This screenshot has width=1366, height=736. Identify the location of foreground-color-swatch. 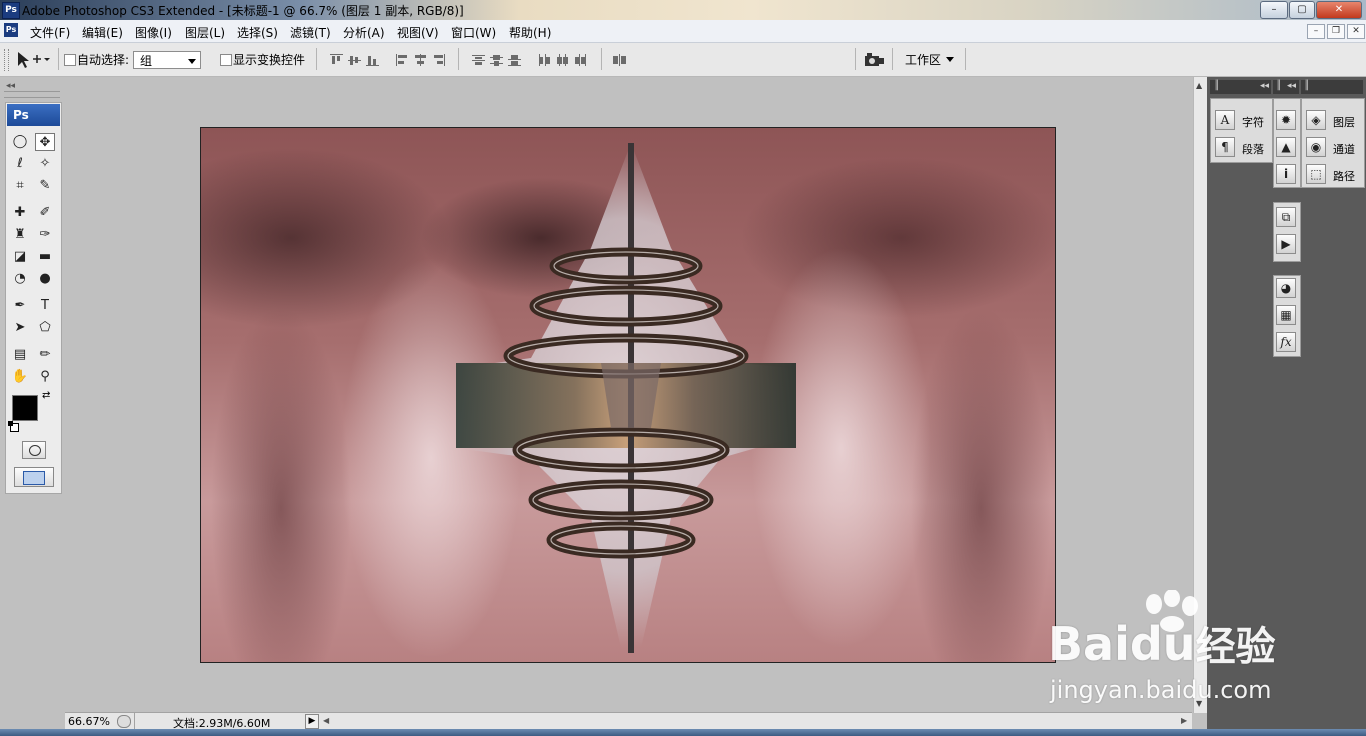
(25, 408).